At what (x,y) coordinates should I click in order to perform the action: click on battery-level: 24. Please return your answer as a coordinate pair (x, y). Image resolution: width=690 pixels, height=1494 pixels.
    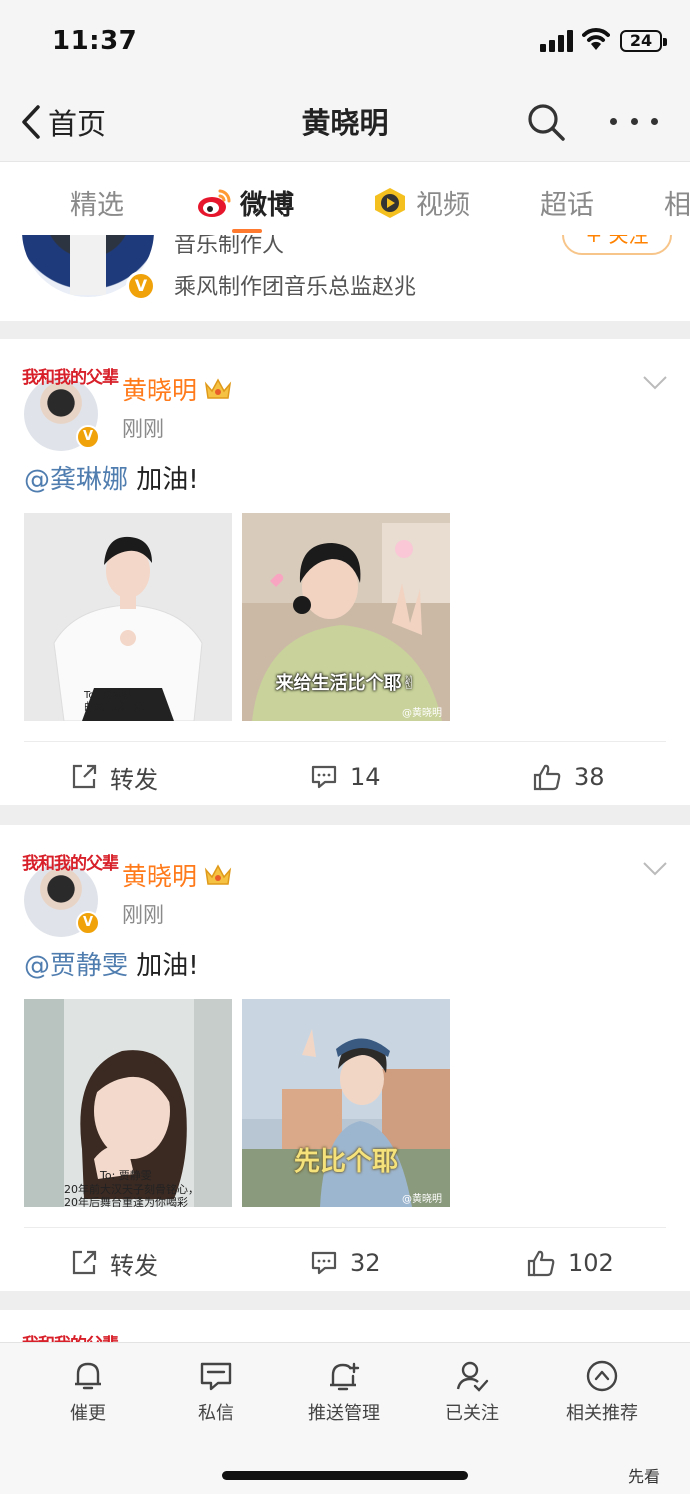
    Looking at the image, I should click on (641, 40).